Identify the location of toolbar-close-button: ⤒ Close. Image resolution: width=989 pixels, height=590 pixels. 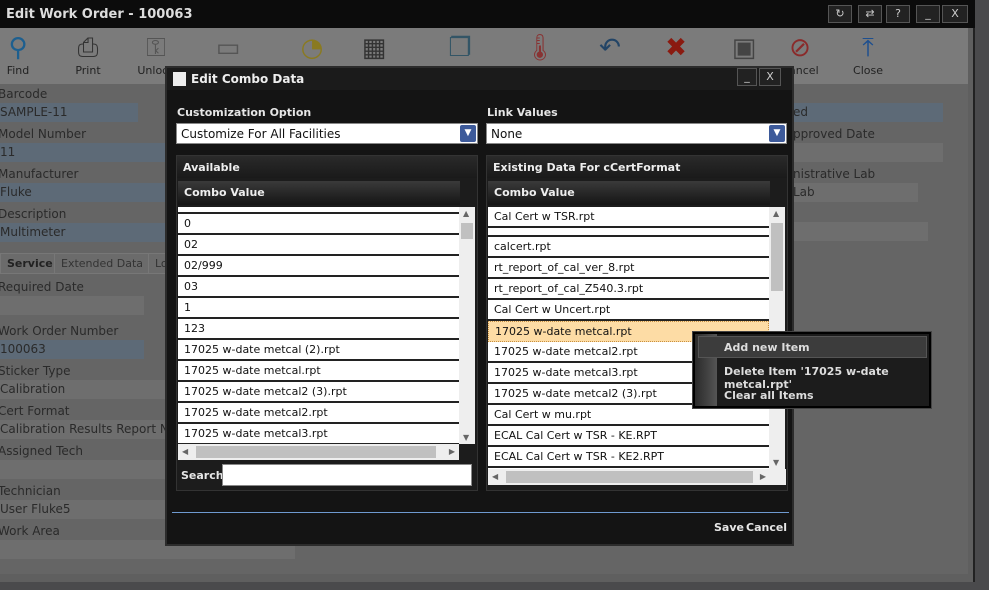
(868, 54).